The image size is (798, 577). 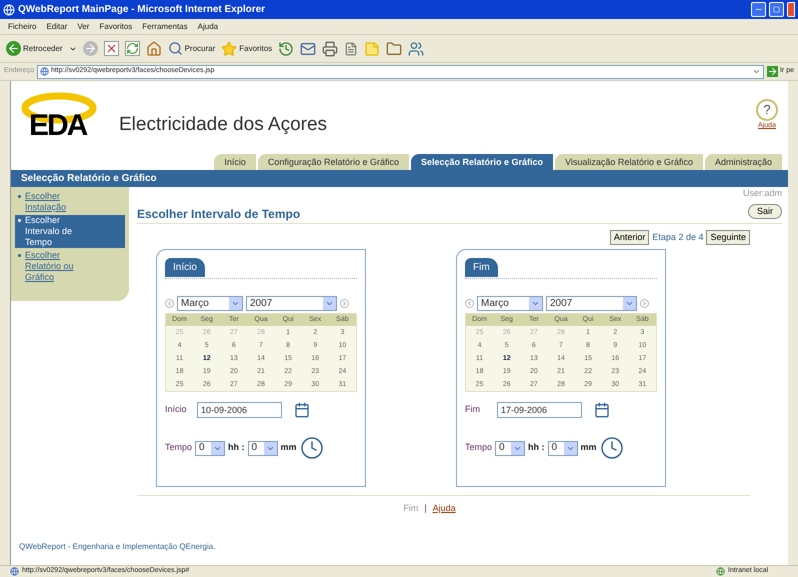 What do you see at coordinates (333, 162) in the screenshot?
I see `nav-tab: Configuração Relatório e Gráfico` at bounding box center [333, 162].